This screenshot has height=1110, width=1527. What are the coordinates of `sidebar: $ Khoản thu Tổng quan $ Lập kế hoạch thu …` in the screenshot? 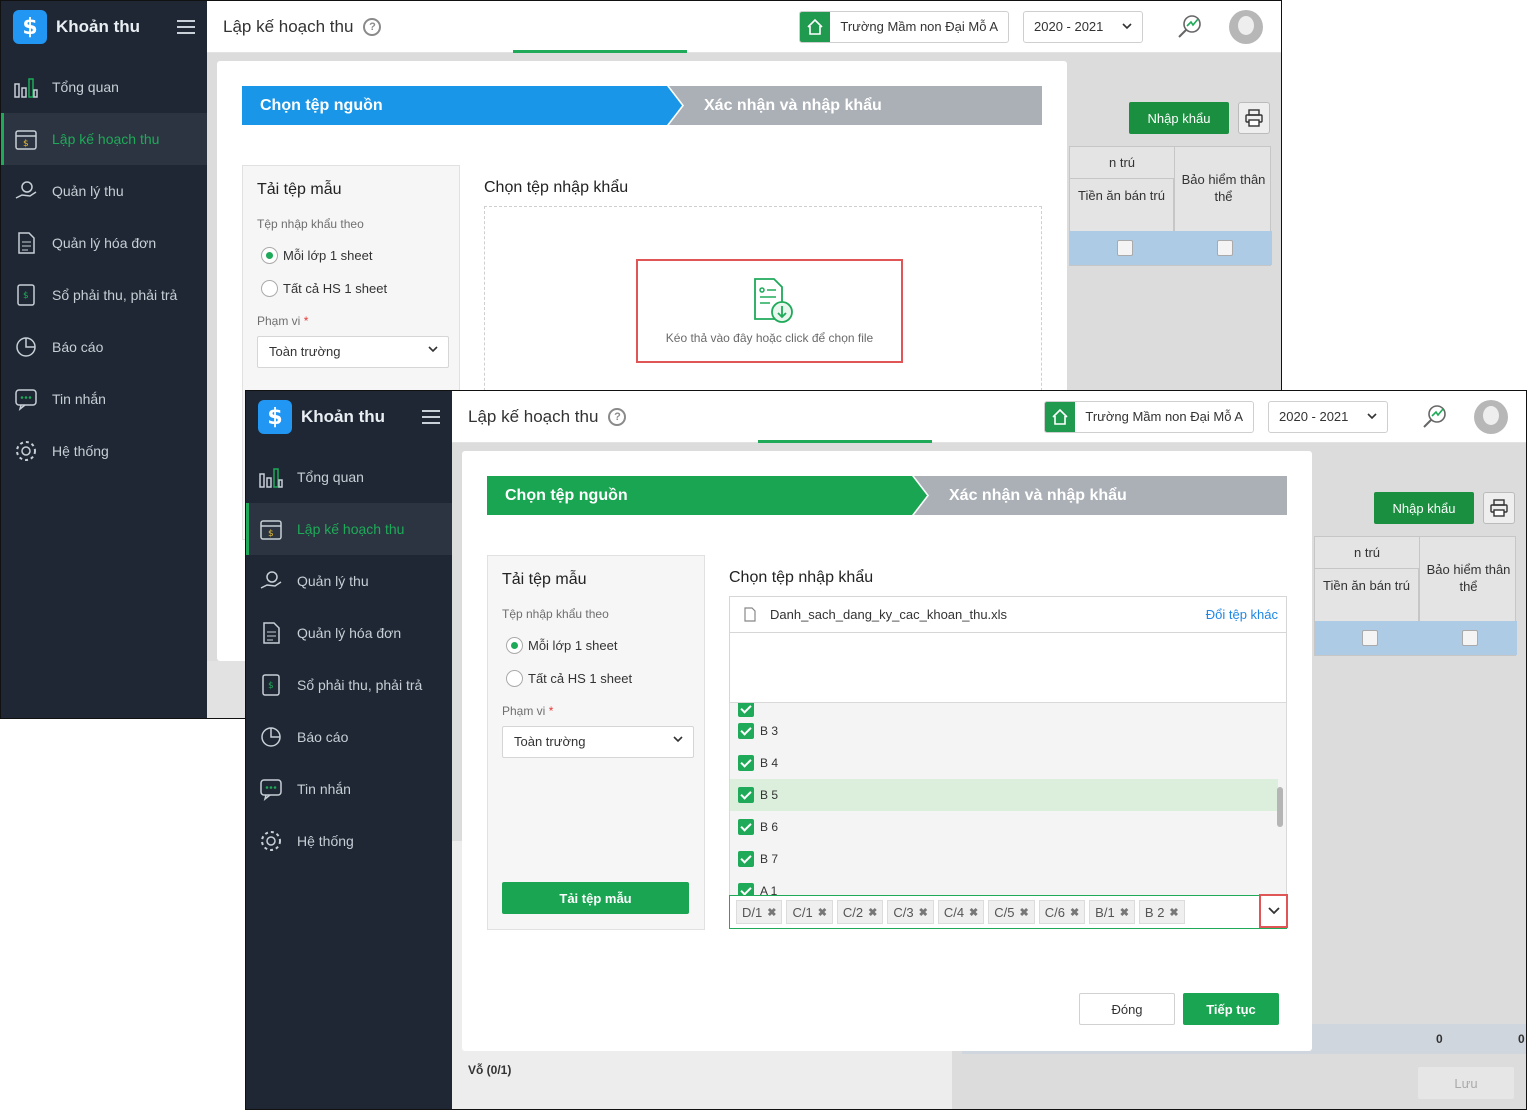 It's located at (349, 750).